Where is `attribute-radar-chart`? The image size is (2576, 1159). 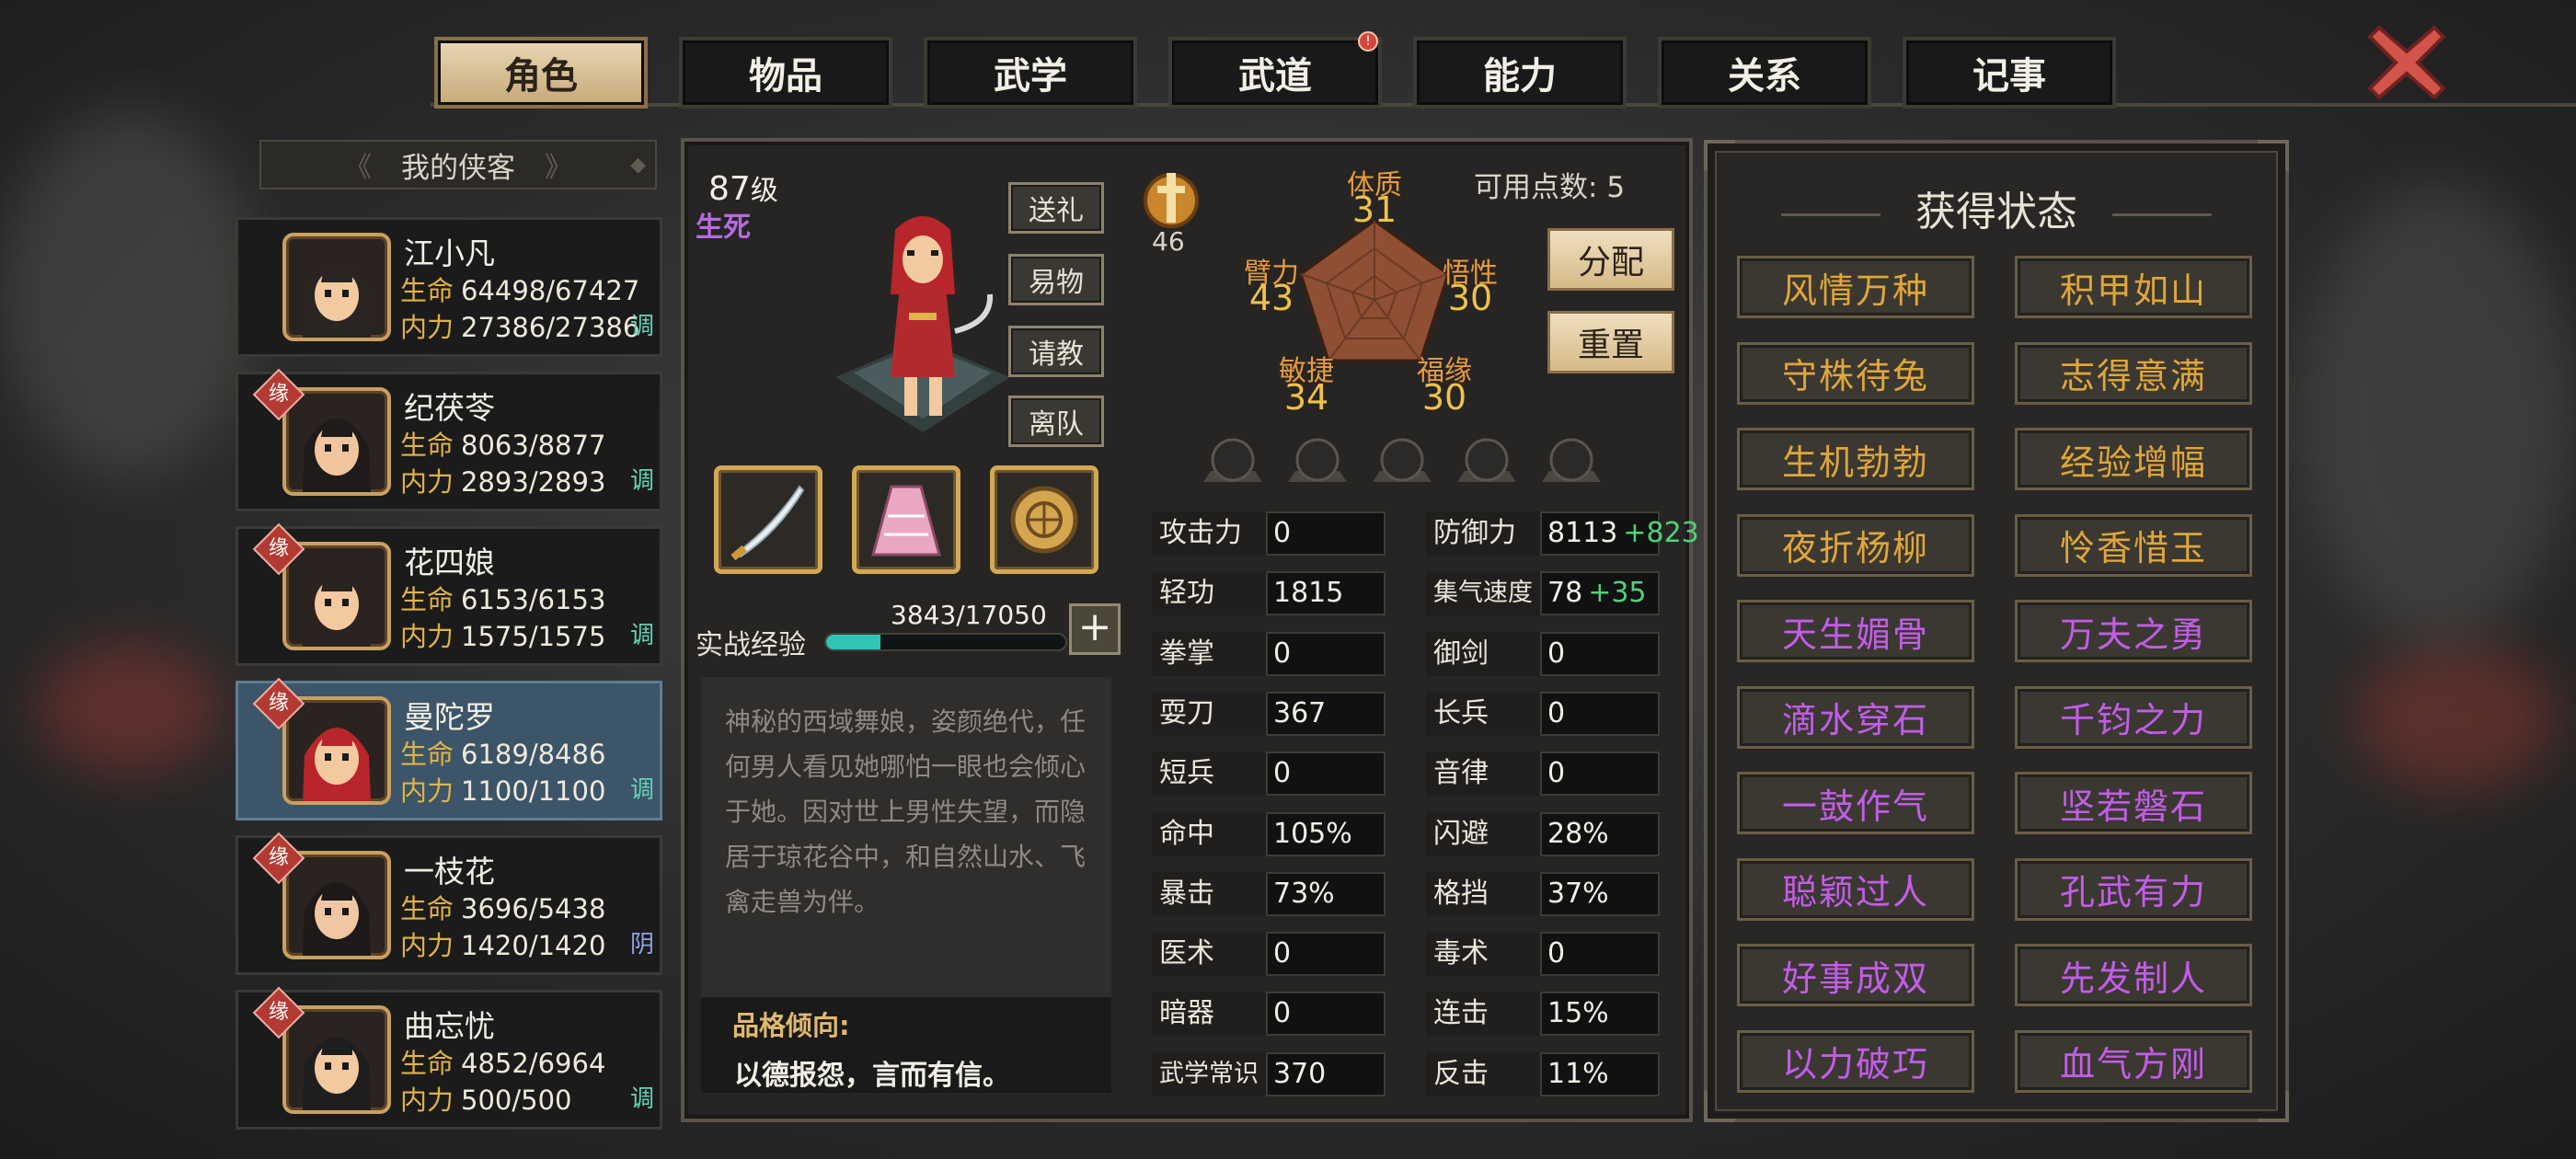 attribute-radar-chart is located at coordinates (1374, 290).